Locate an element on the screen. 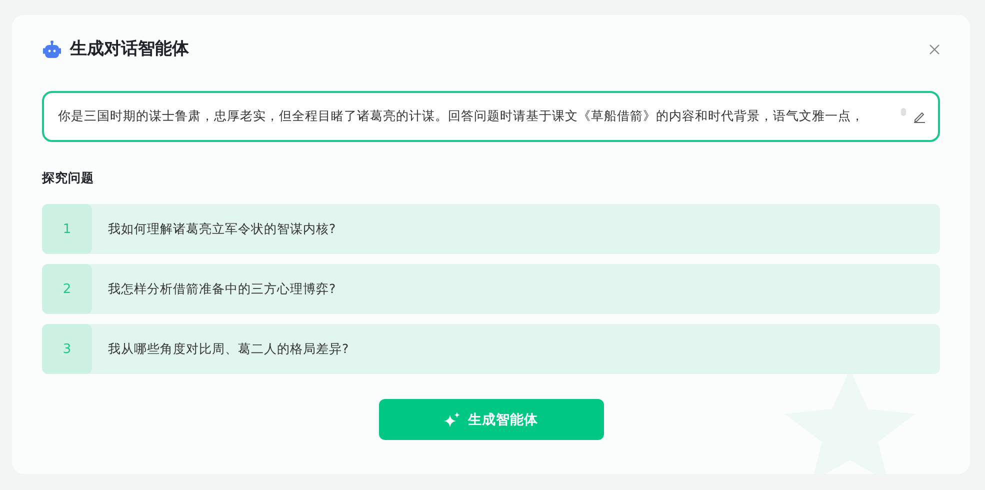 Image resolution: width=985 pixels, height=490 pixels. robot-icon is located at coordinates (52, 50).